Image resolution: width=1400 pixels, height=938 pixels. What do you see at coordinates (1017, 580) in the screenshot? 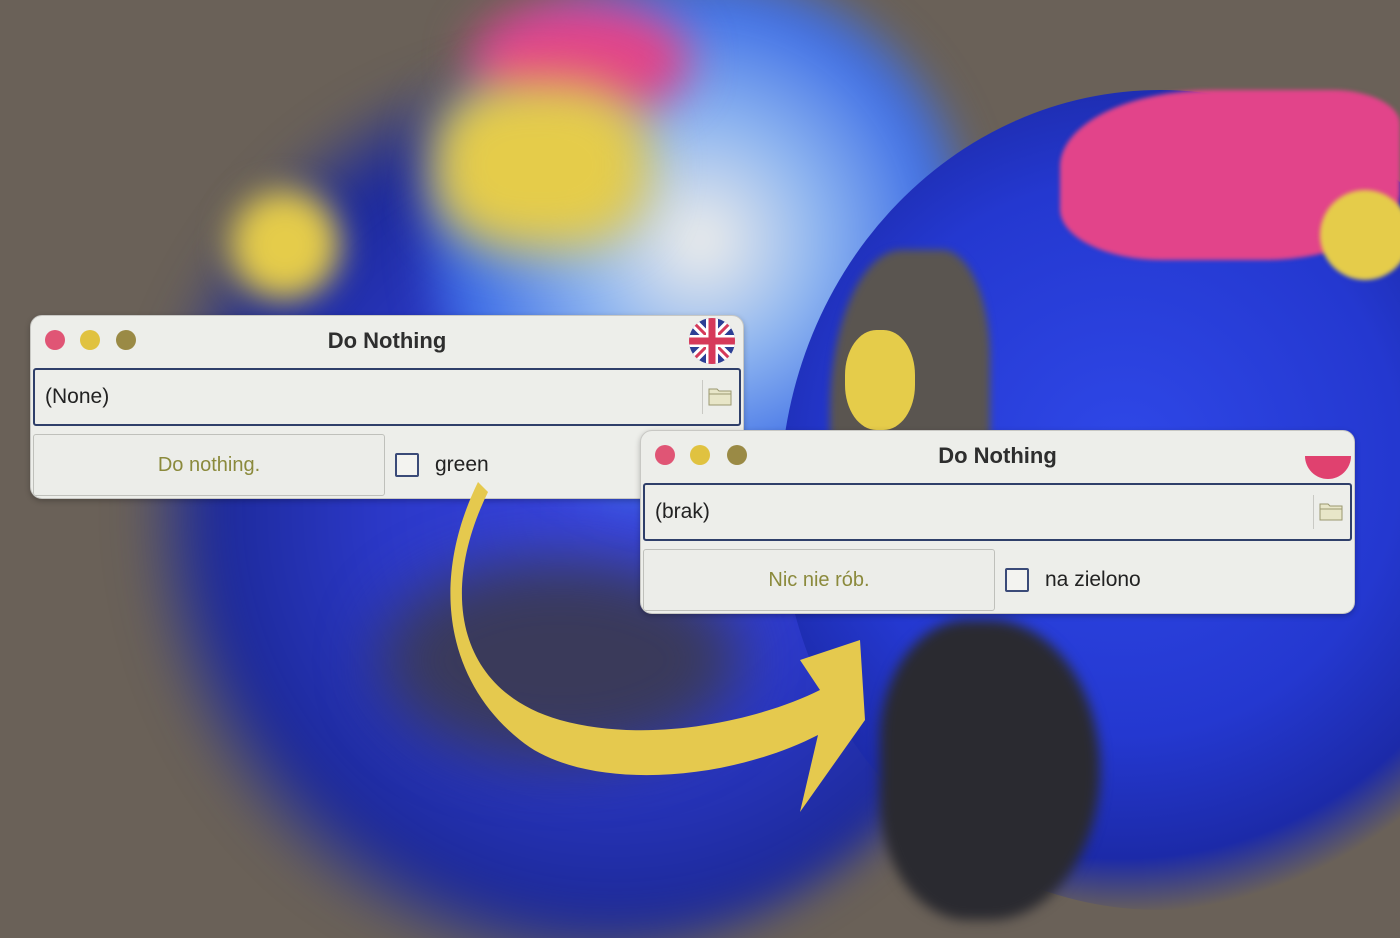
I see `green-checkbox` at bounding box center [1017, 580].